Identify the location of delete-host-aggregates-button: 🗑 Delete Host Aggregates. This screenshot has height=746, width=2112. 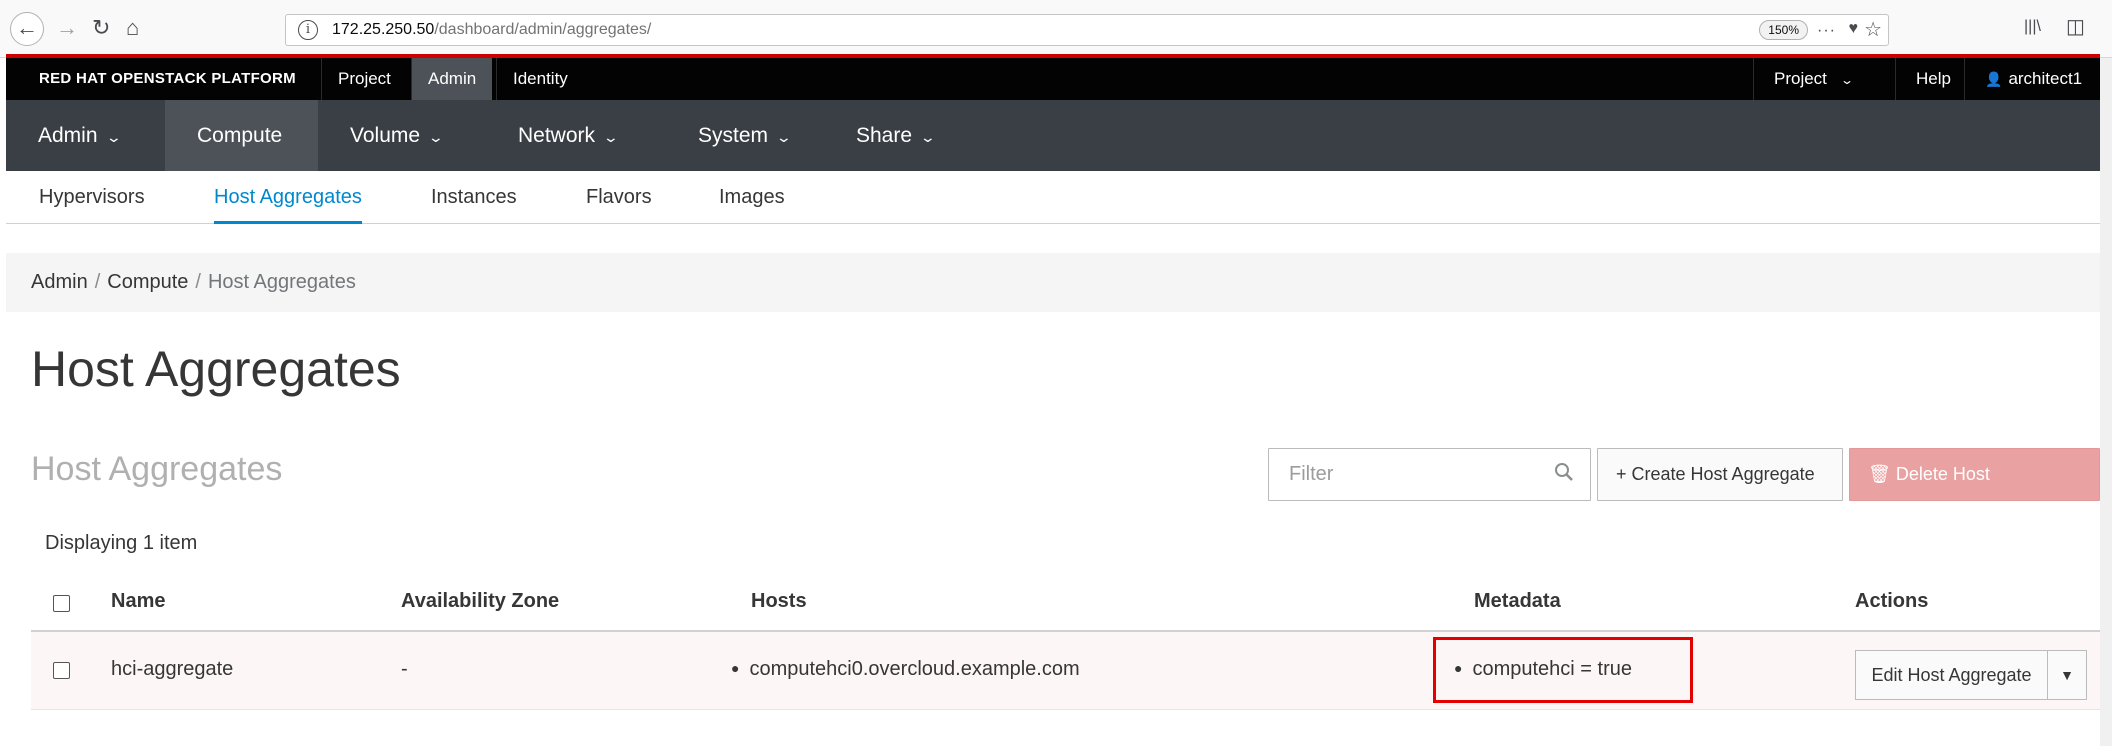
(1974, 491).